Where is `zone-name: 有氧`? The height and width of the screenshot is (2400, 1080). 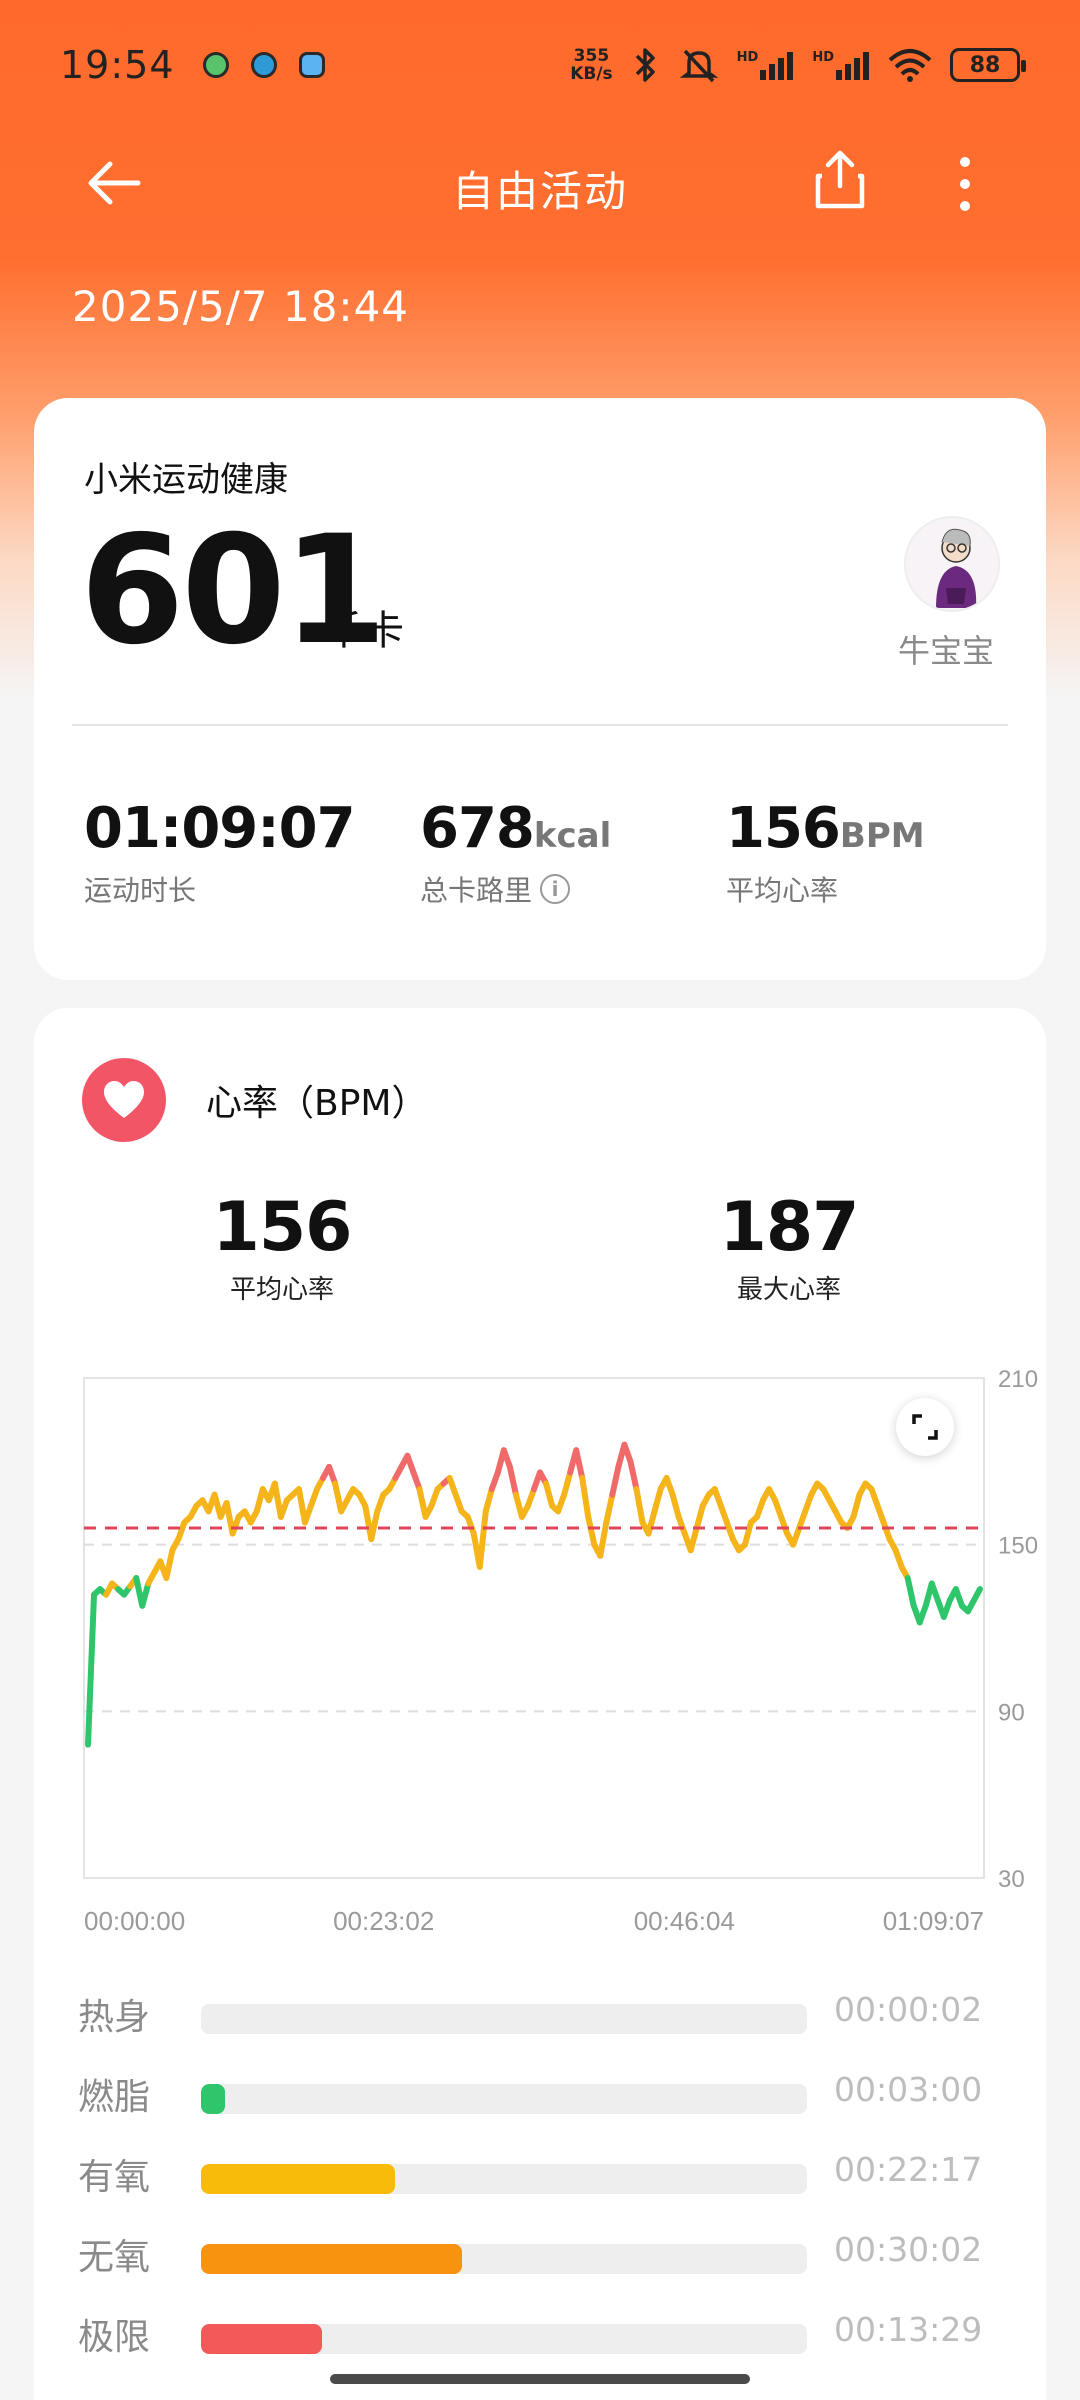
zone-name: 有氧 is located at coordinates (114, 2177).